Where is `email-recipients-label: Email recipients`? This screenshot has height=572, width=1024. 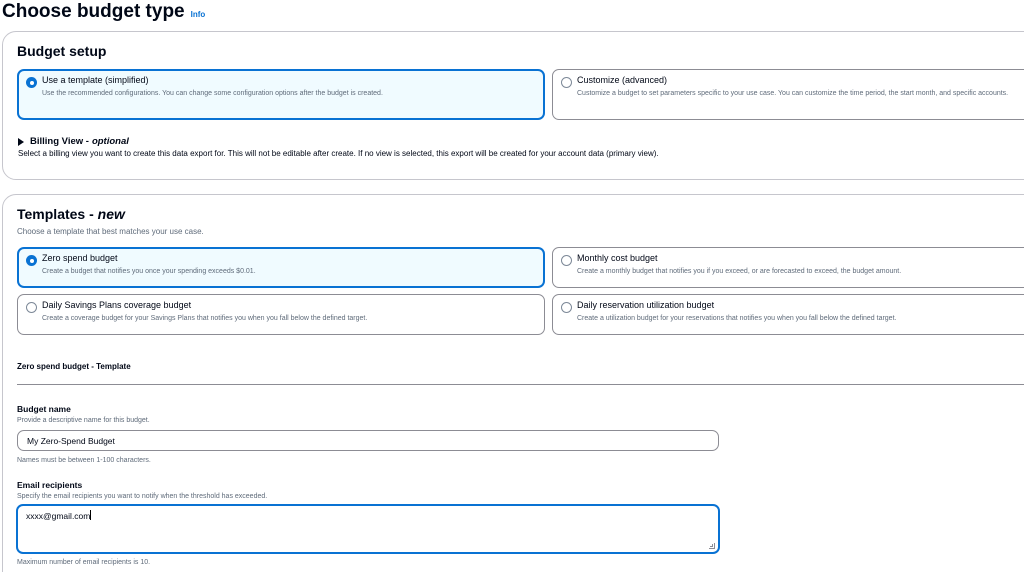
email-recipients-label: Email recipients is located at coordinates (50, 485).